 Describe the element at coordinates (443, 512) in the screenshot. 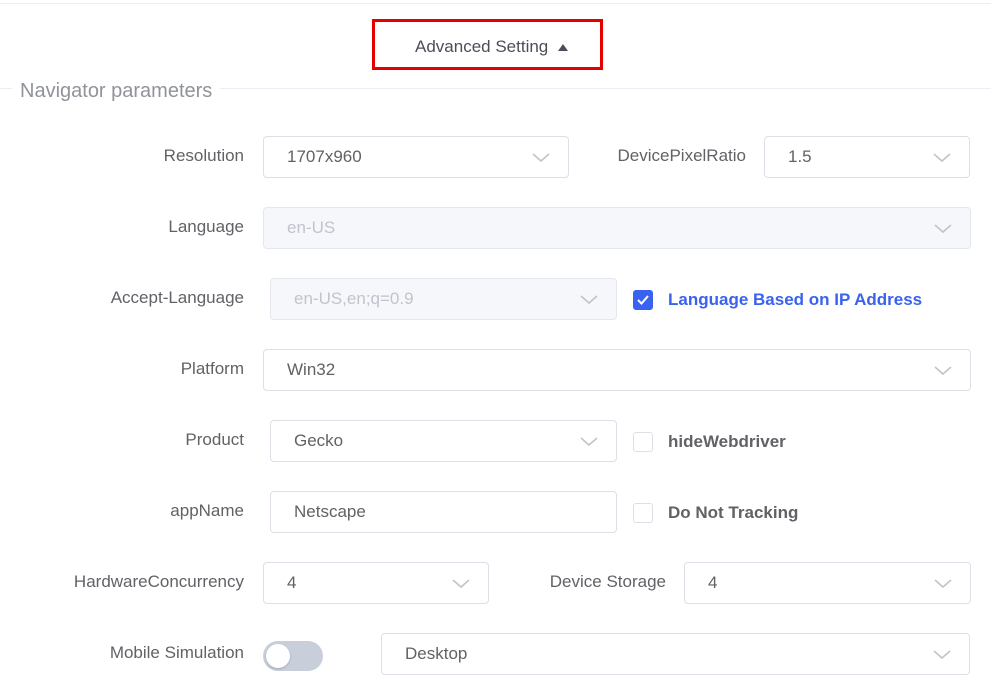

I see `app-name-input: Netscape` at that location.